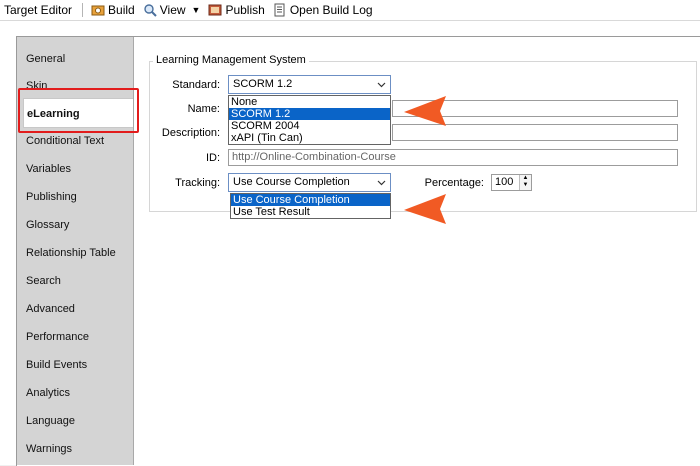 This screenshot has width=700, height=466. I want to click on tracking-value: Use Course Completion, so click(291, 182).